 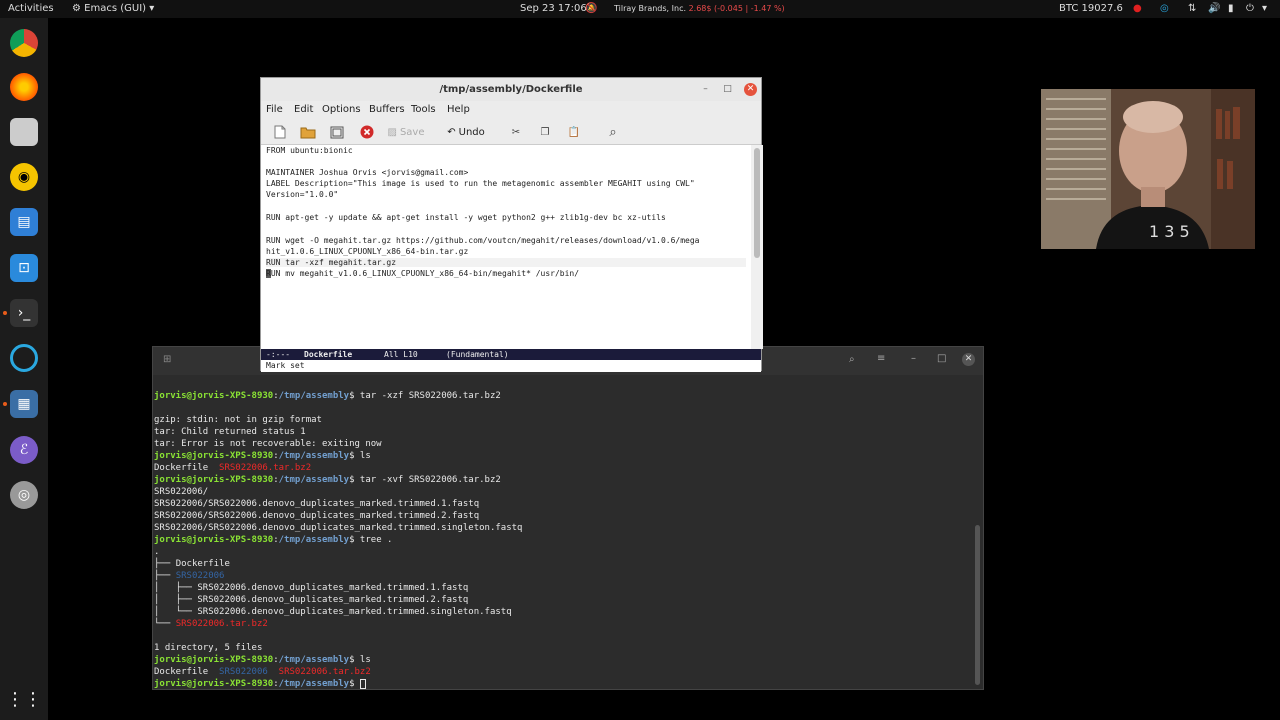 I want to click on terminal-line: └── SRS022006.tar.bz2, so click(x=211, y=624).